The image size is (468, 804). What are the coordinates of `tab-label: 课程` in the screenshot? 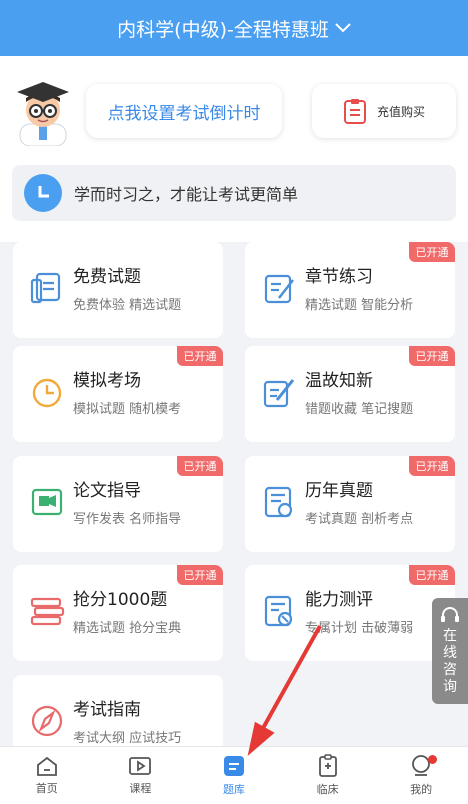 It's located at (140, 788).